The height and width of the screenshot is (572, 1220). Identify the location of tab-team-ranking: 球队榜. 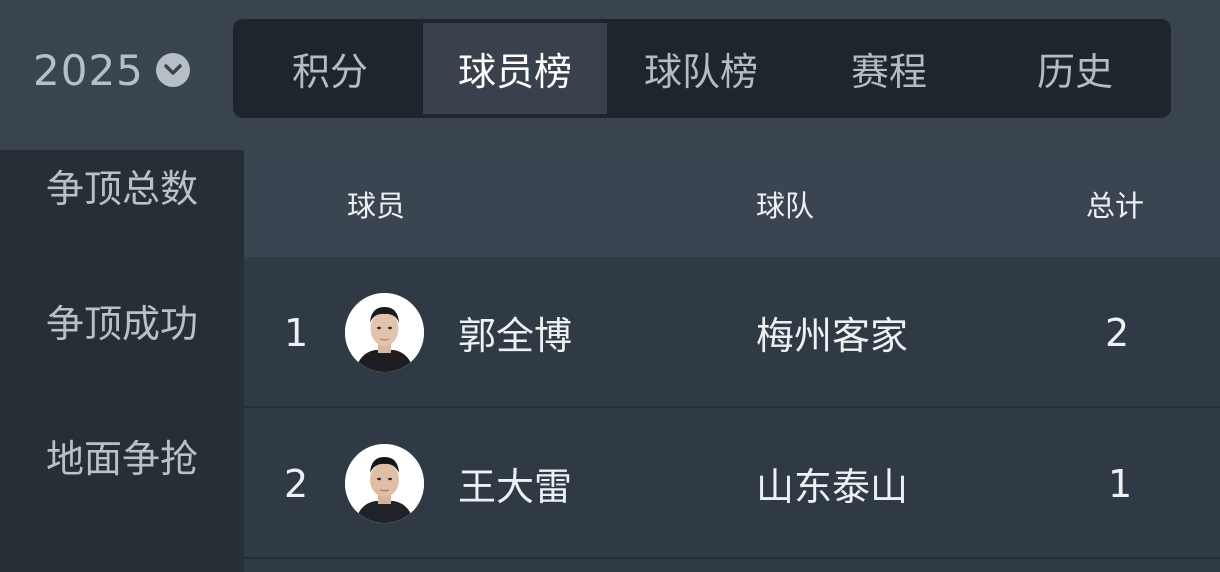
(701, 68).